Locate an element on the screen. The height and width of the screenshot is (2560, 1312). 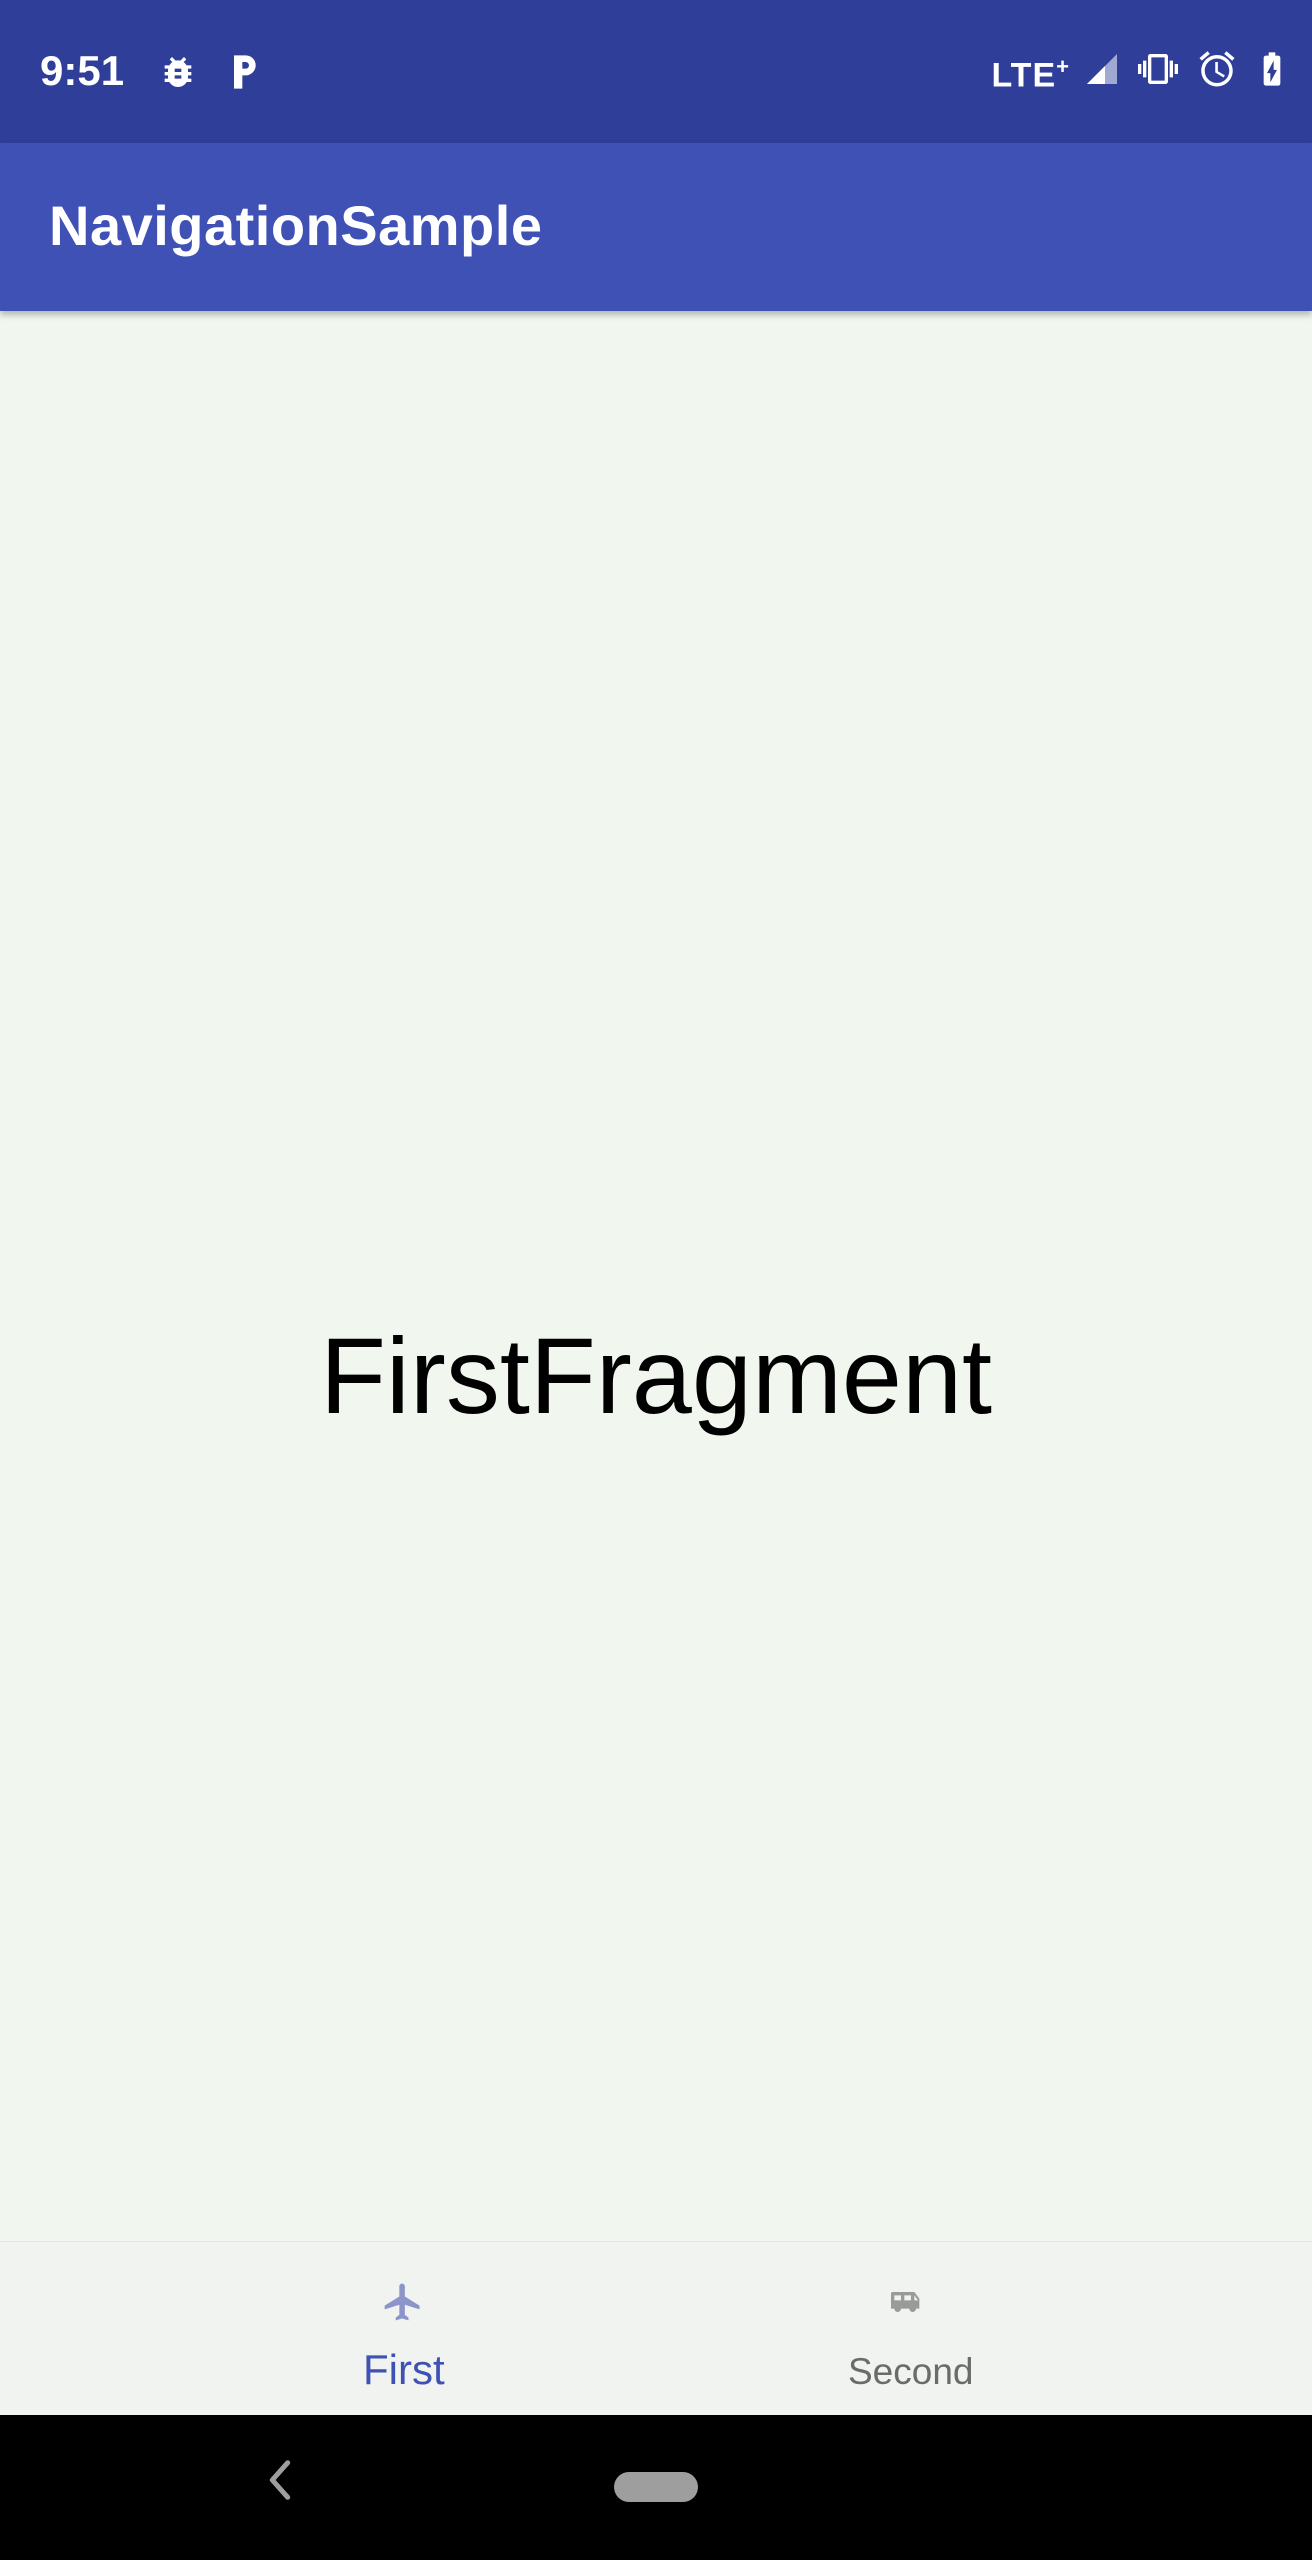
airplane-icon is located at coordinates (403, 2302).